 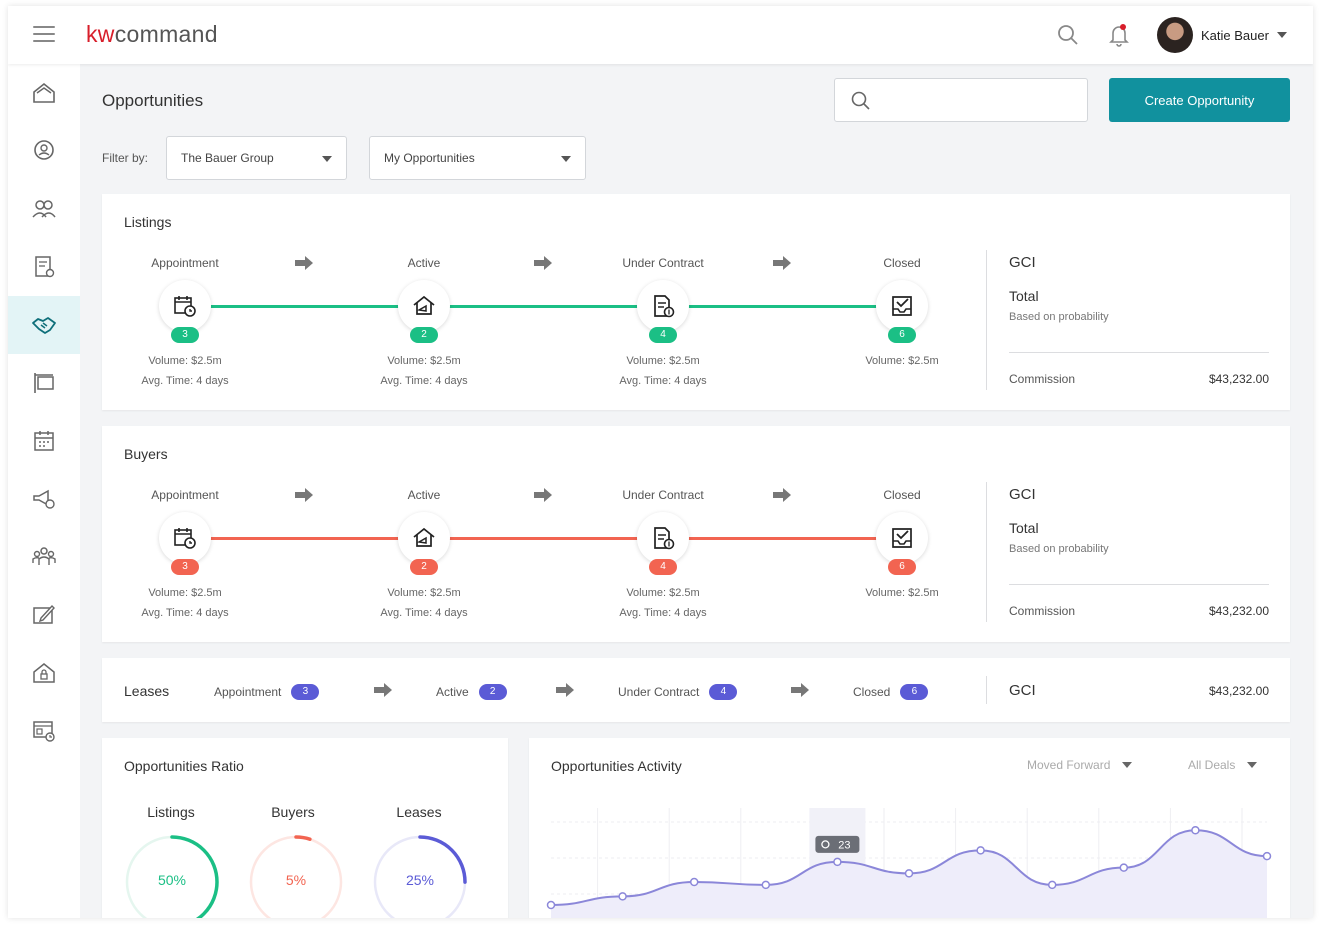 What do you see at coordinates (185, 381) in the screenshot?
I see `listings-avg-time: Avg. Time: 4 days` at bounding box center [185, 381].